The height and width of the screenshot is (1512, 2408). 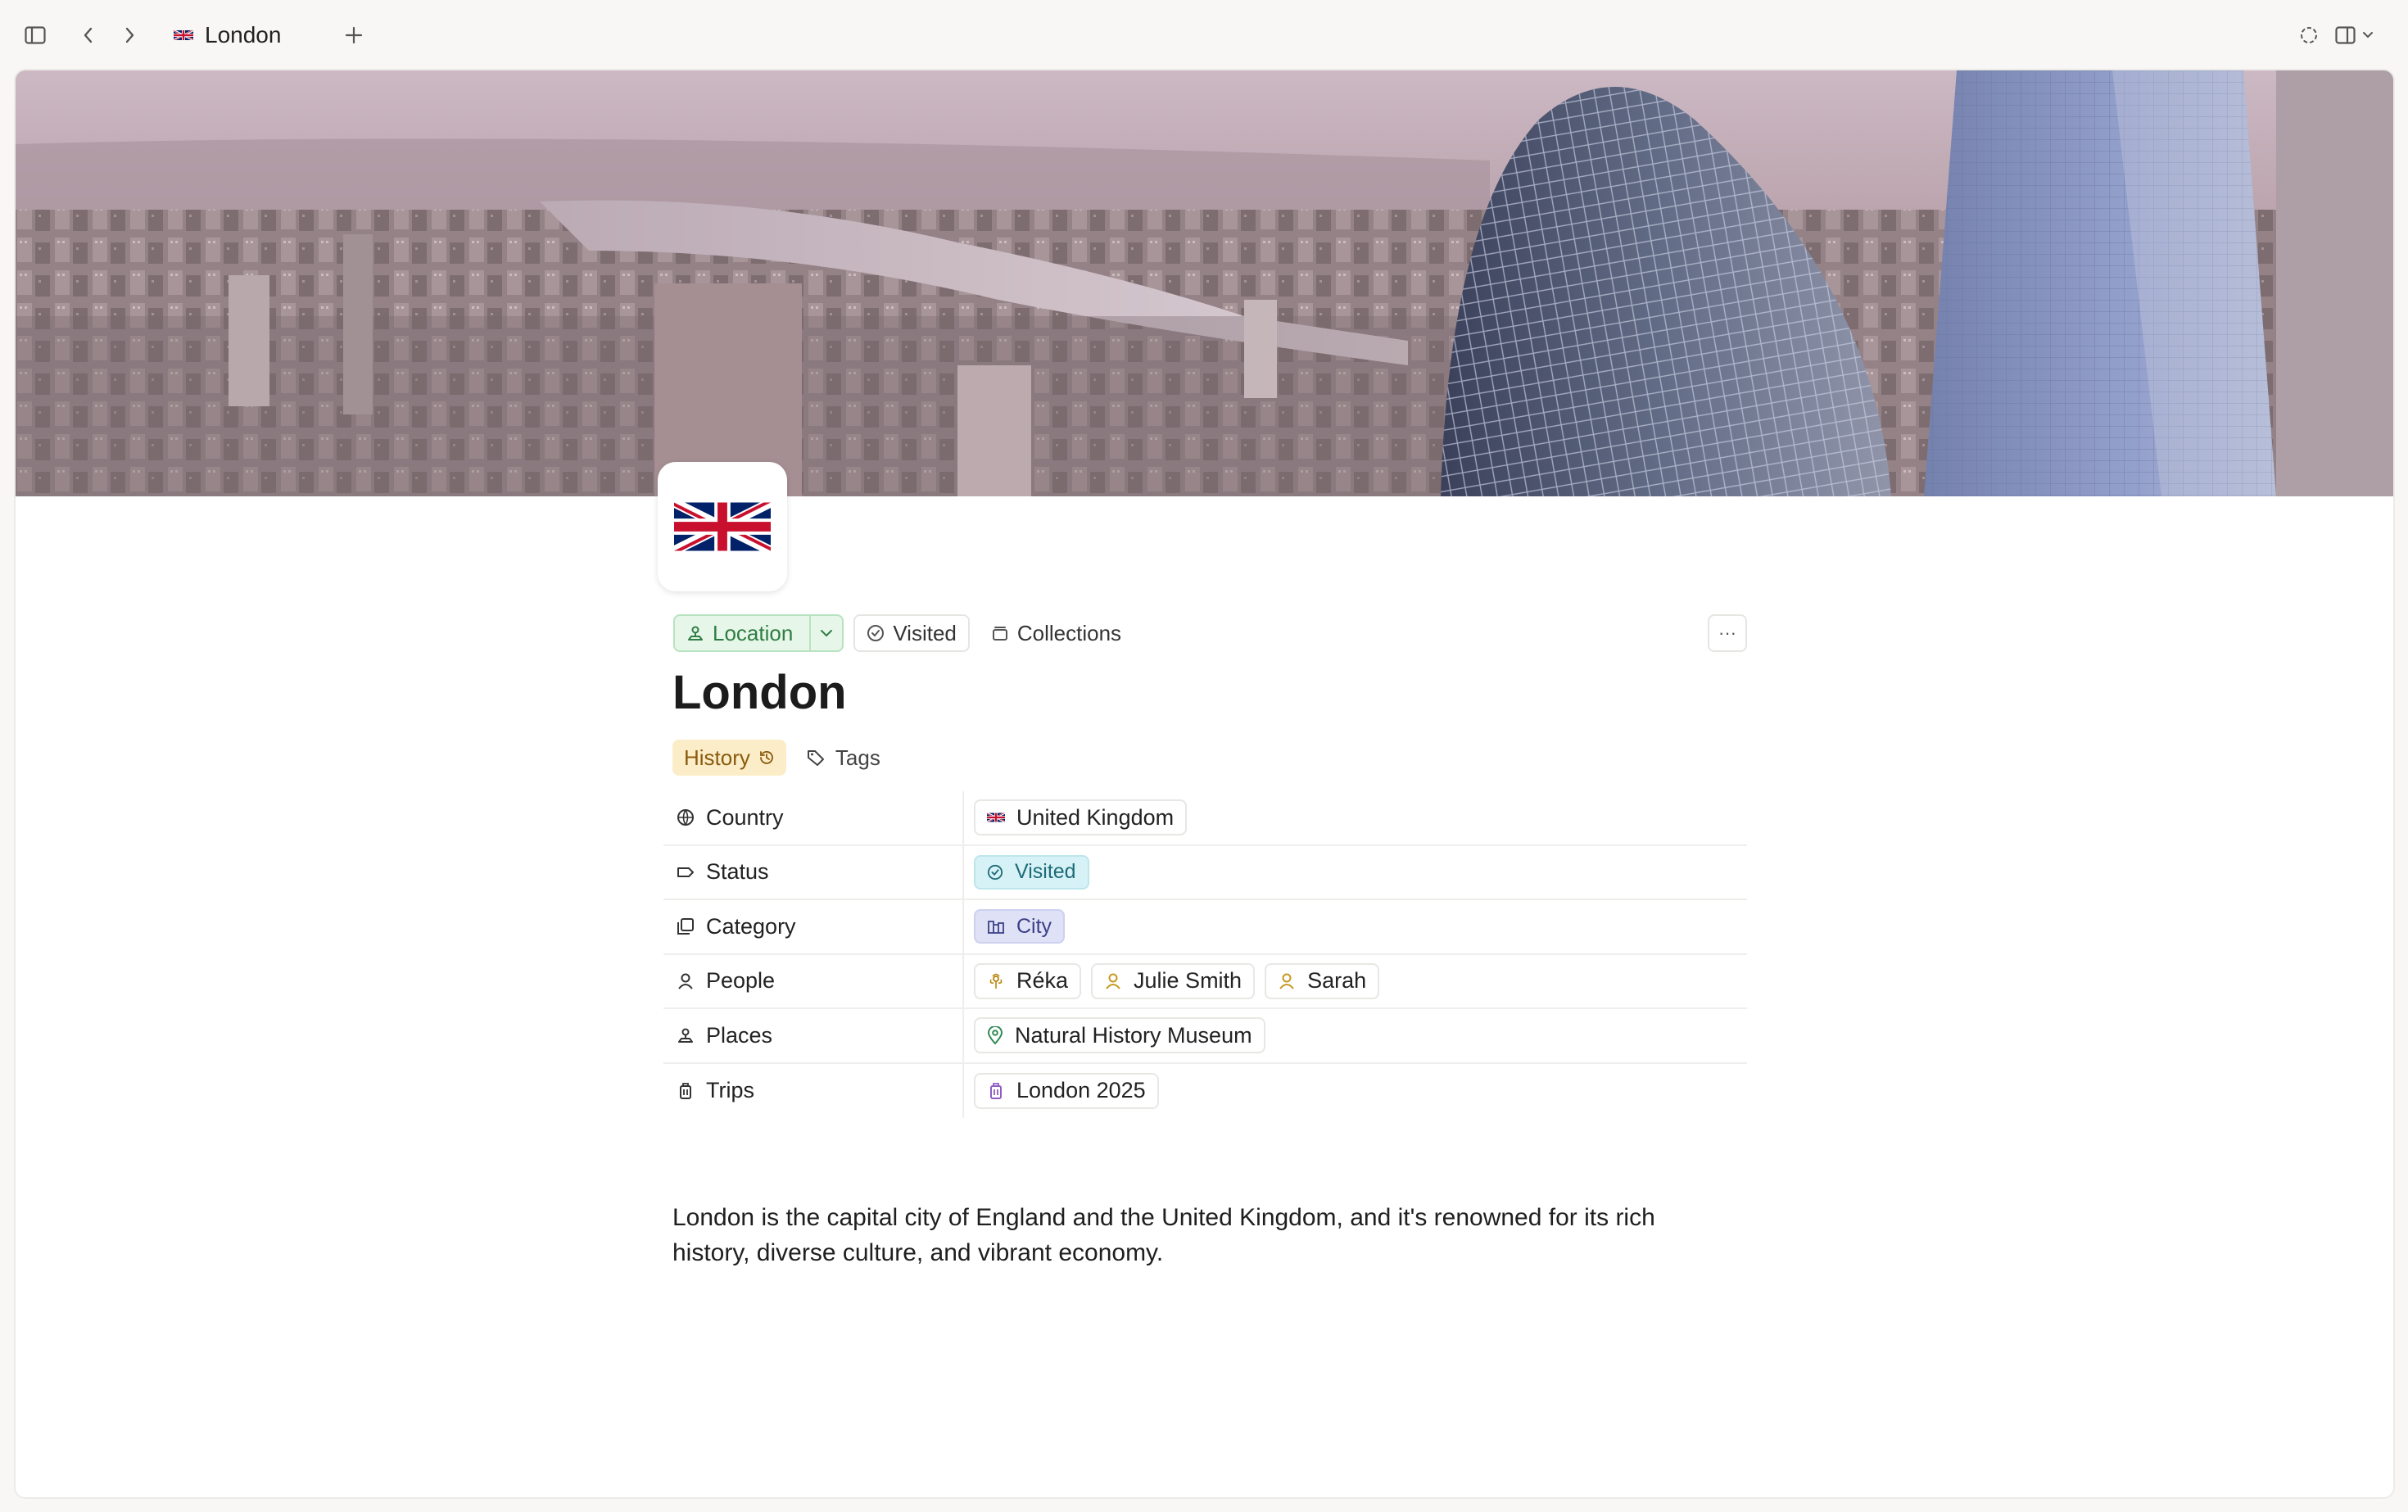 What do you see at coordinates (685, 817) in the screenshot?
I see `globe-icon` at bounding box center [685, 817].